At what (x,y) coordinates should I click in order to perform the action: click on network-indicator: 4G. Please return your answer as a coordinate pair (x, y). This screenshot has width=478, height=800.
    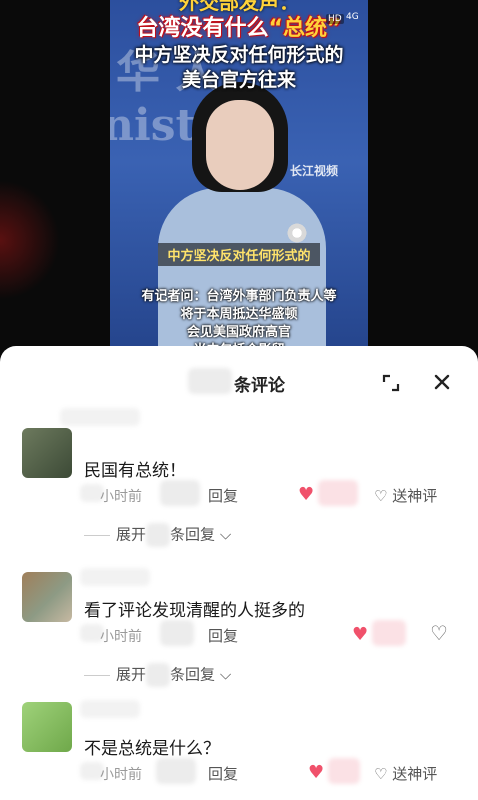
    Looking at the image, I should click on (352, 17).